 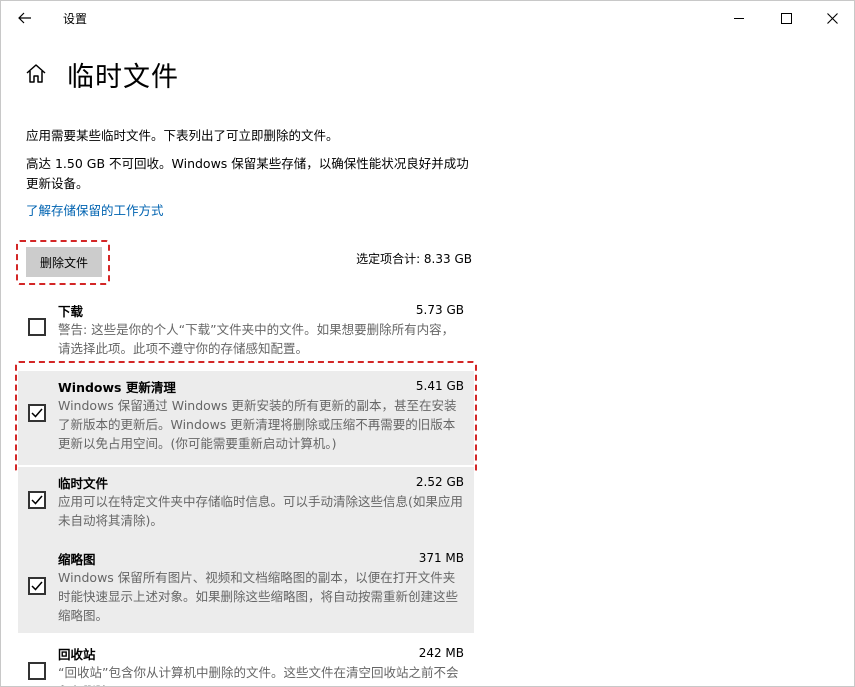 I want to click on title-bar: 设置, so click(x=427, y=18).